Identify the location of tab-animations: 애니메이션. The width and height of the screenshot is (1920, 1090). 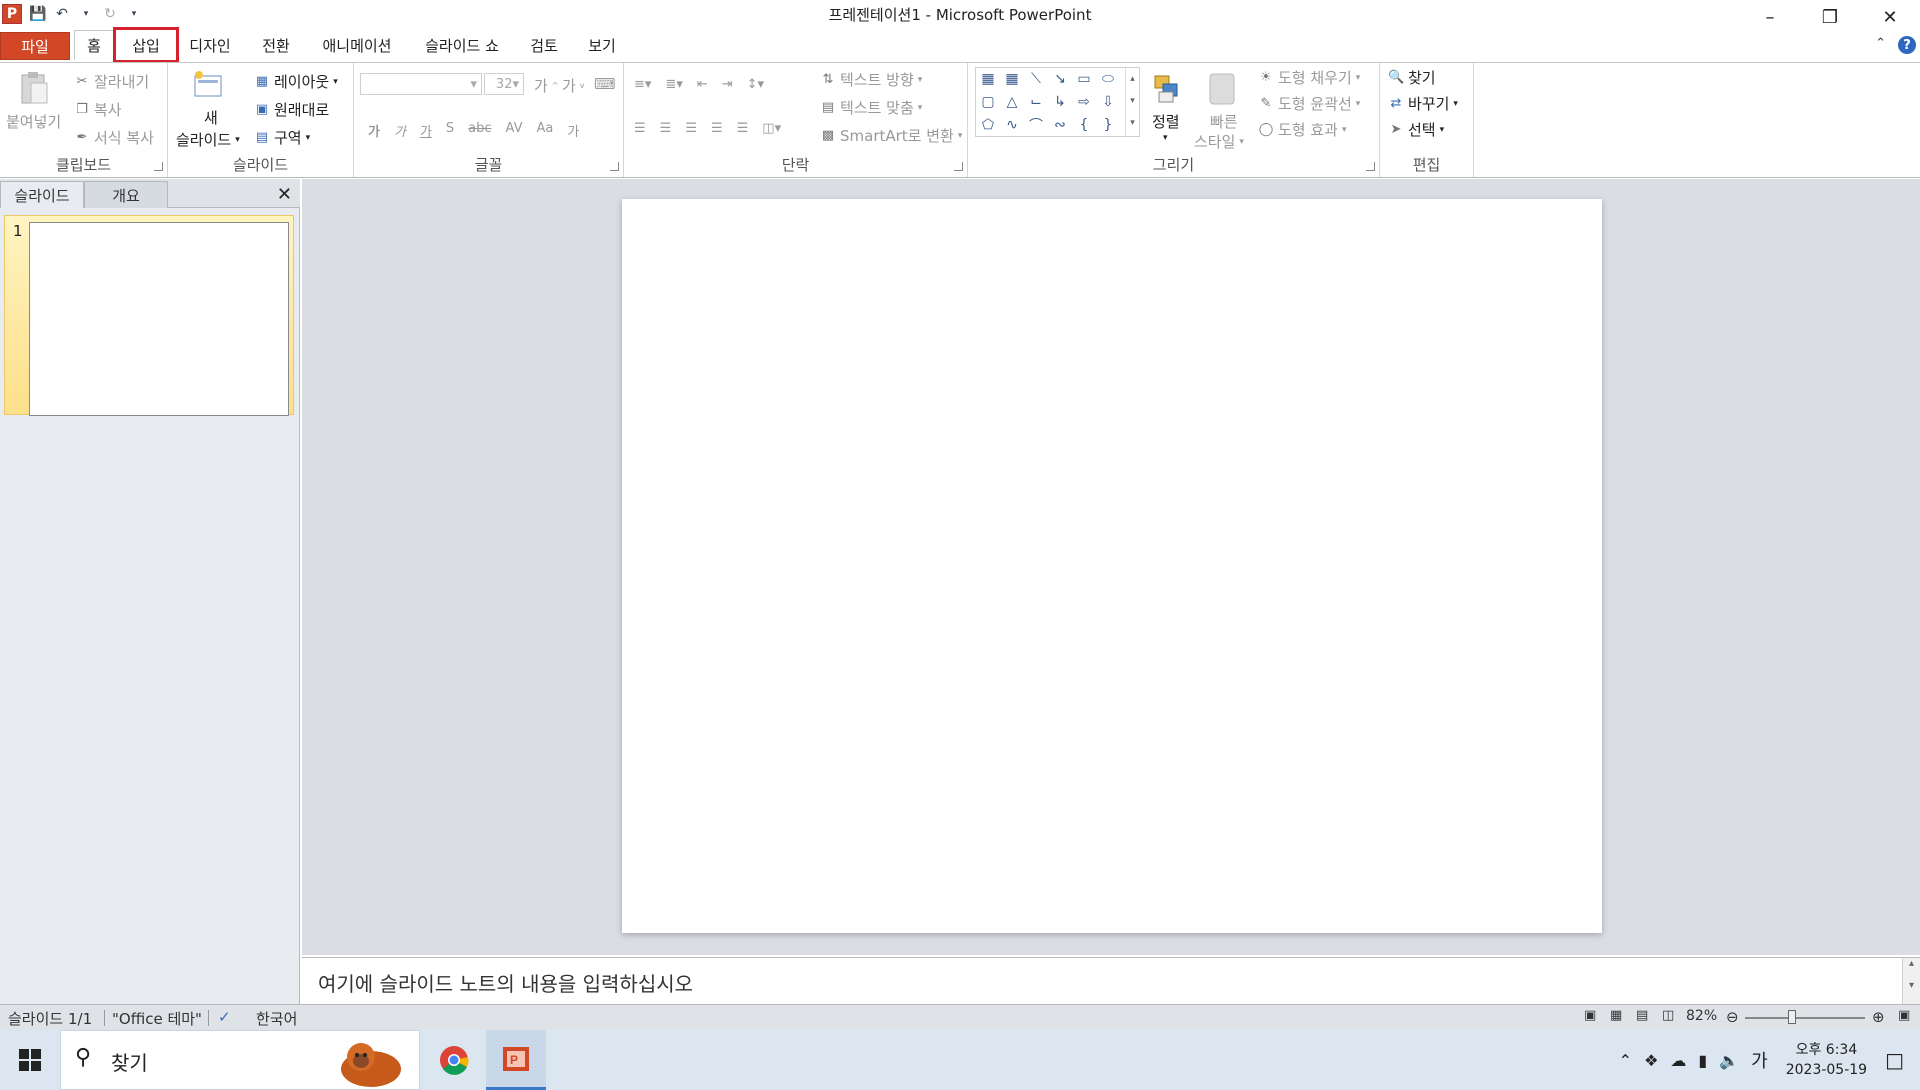
(357, 45).